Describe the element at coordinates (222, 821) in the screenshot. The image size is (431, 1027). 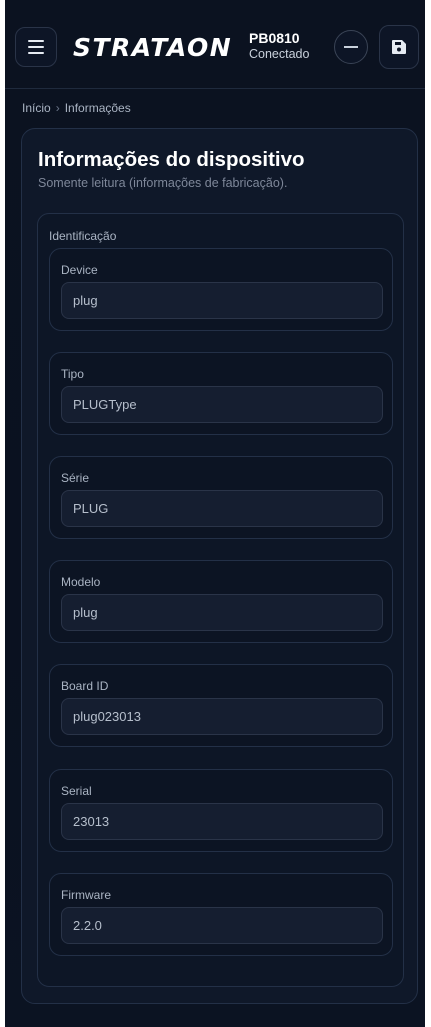
I see `serial-input` at that location.